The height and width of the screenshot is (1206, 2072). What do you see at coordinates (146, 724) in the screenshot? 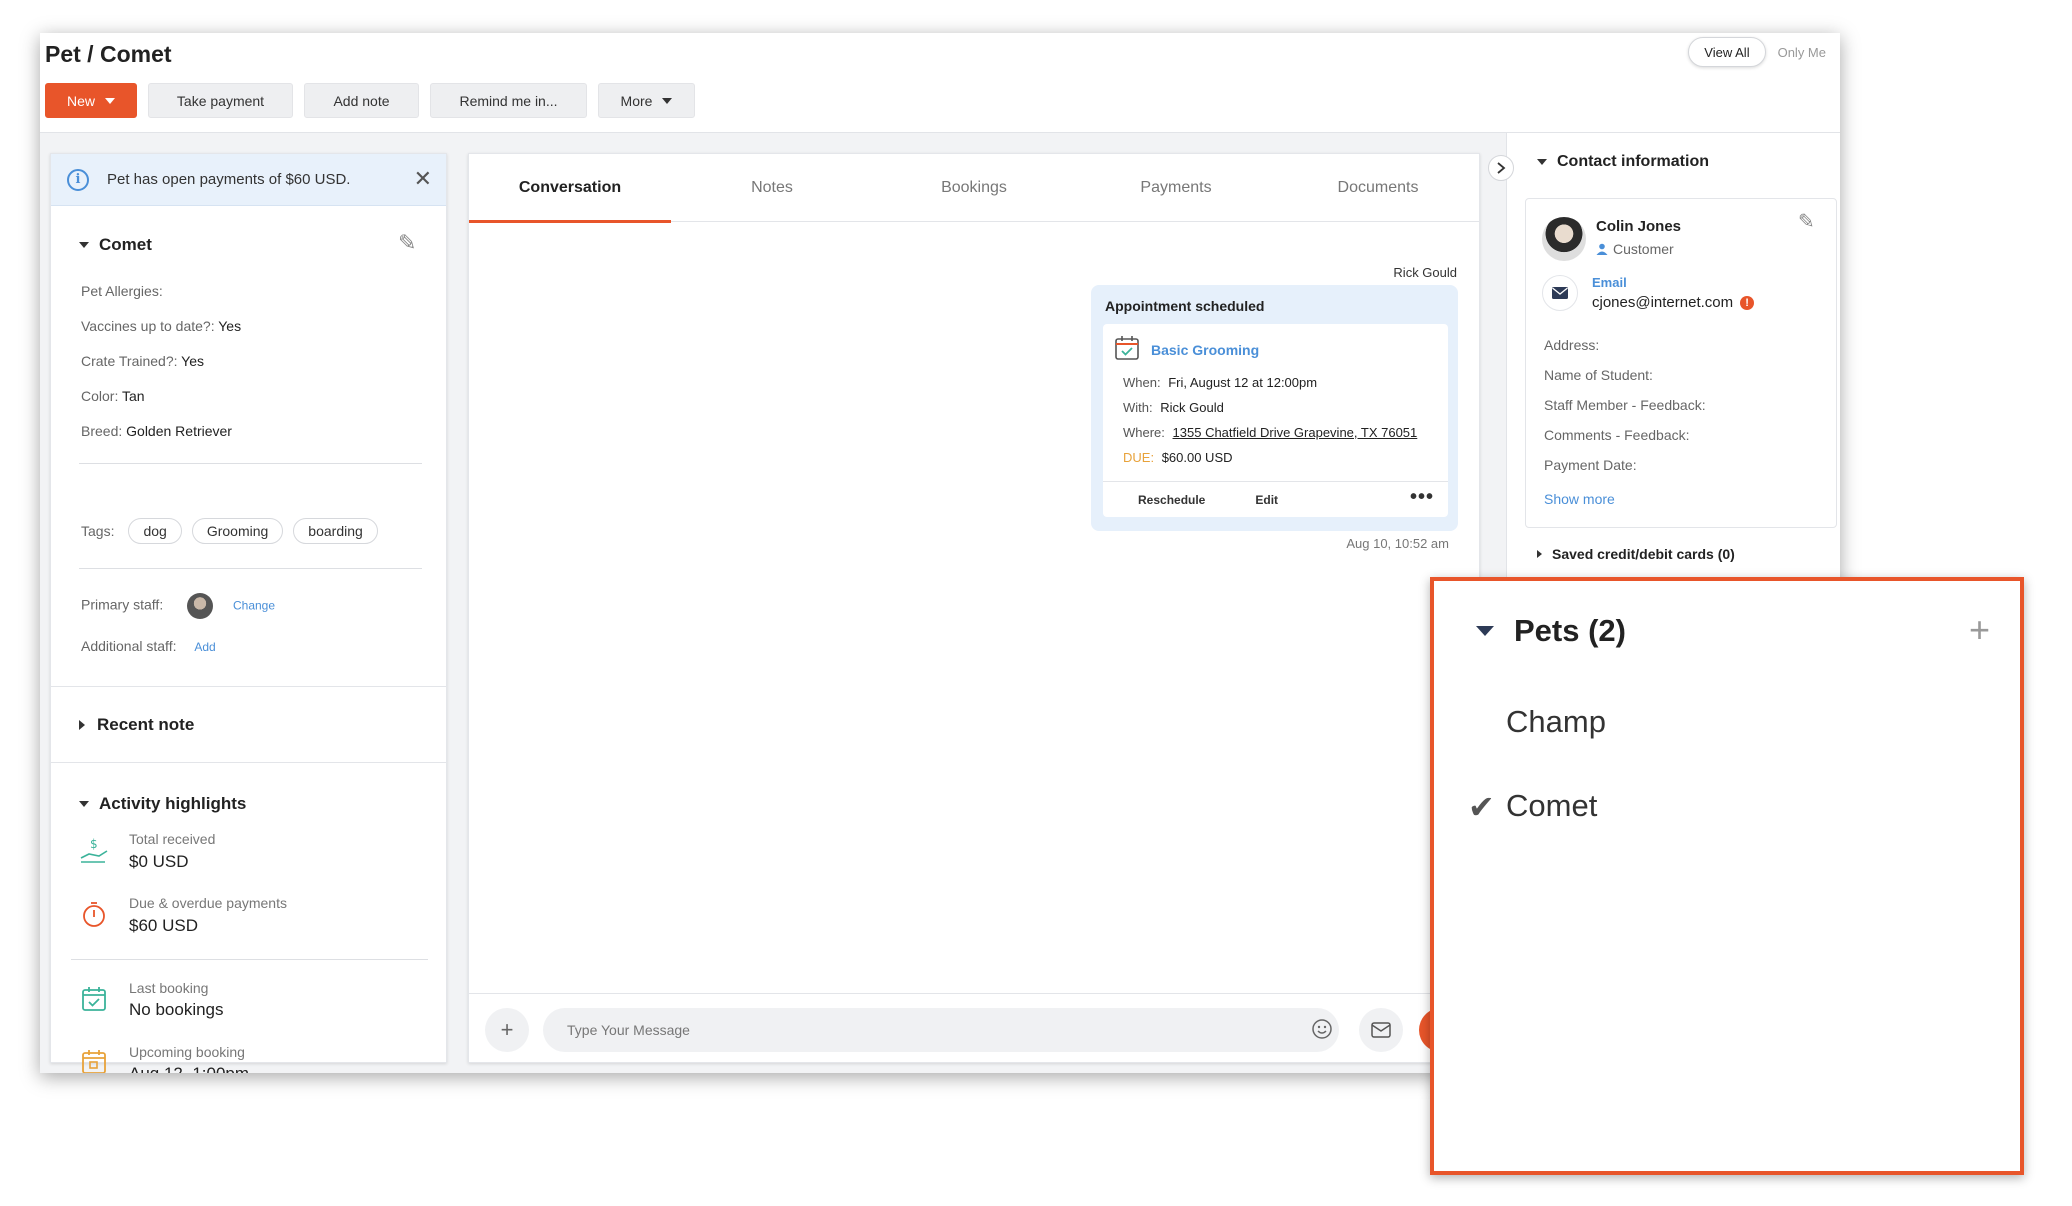
I see `recent-note-label: Recent note` at bounding box center [146, 724].